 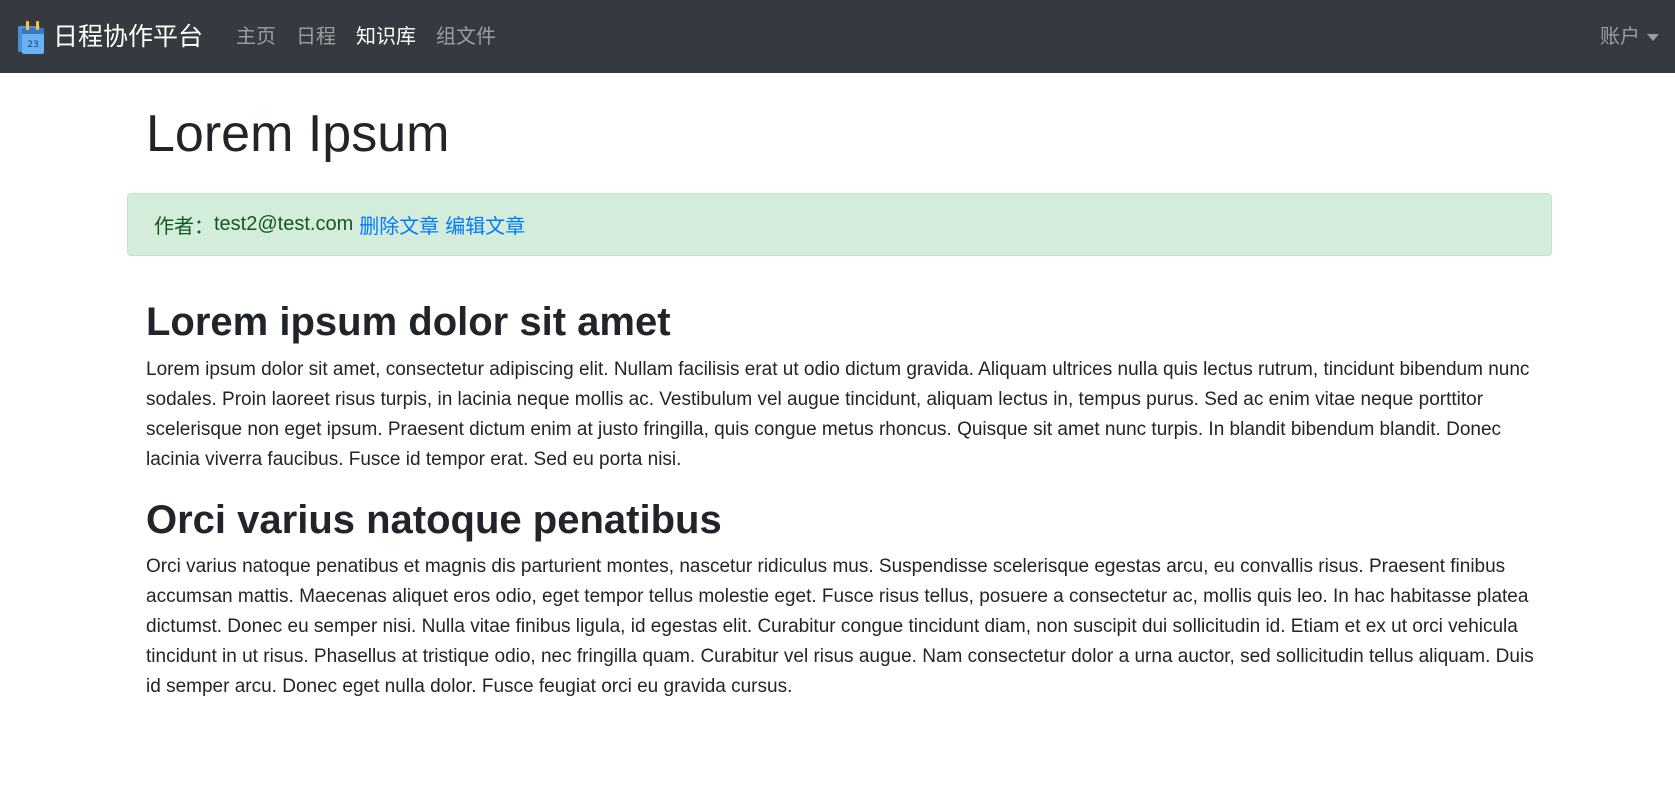 What do you see at coordinates (434, 520) in the screenshot?
I see `section-heading: Orci varius natoque penatibus` at bounding box center [434, 520].